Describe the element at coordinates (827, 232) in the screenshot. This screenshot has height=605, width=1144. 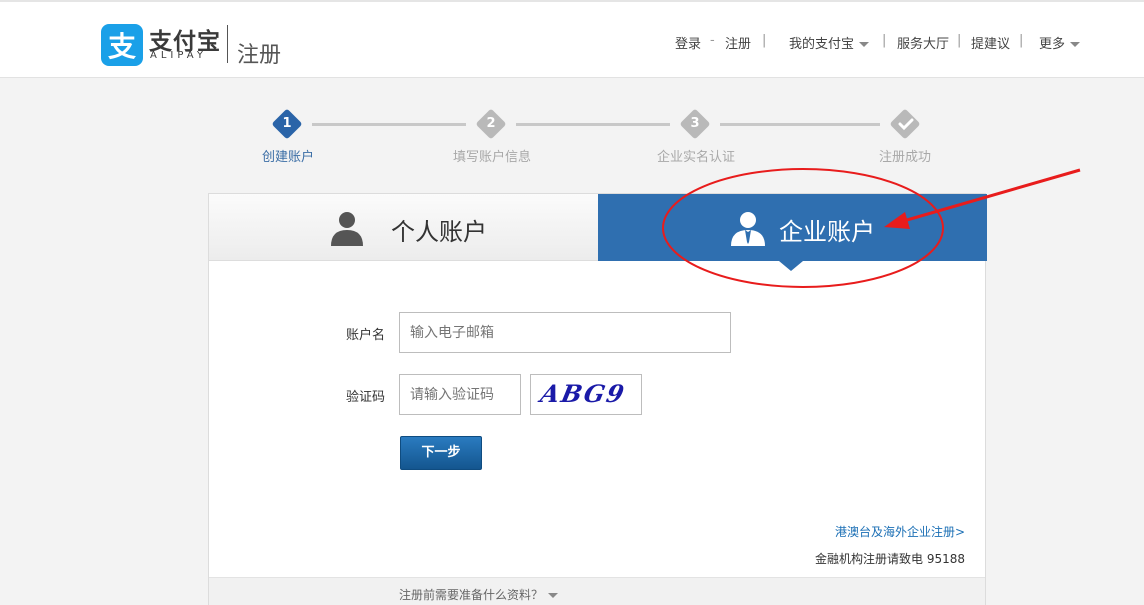
I see `tab-enterprise-label: 企业账户` at that location.